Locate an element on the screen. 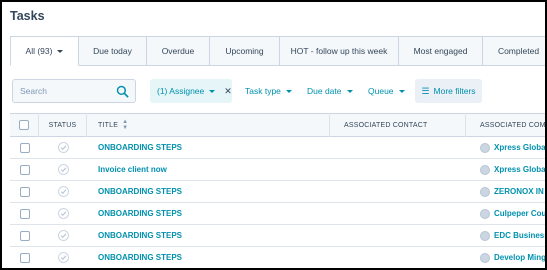 This screenshot has height=270, width=547. select-all-checkbox is located at coordinates (24, 125).